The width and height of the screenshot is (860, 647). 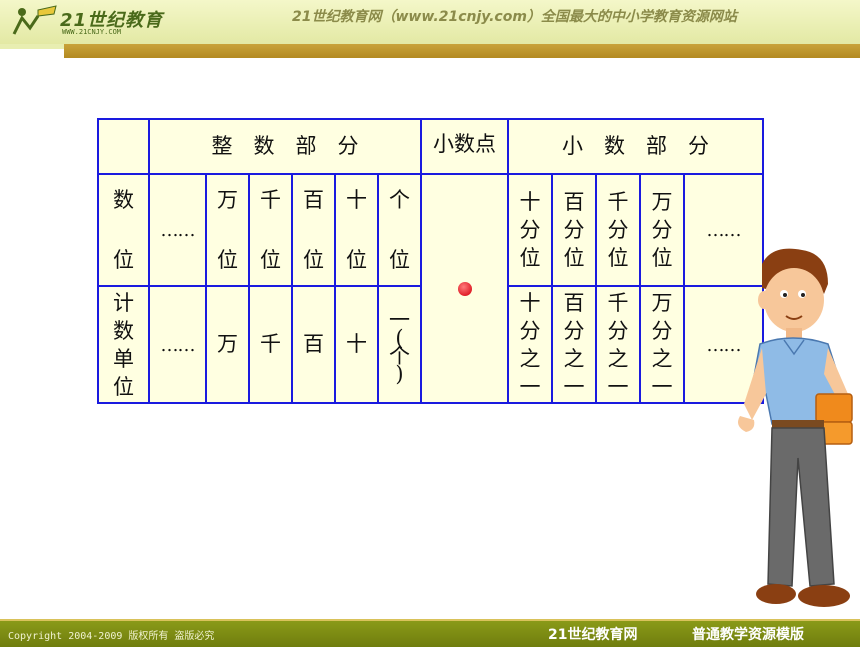 What do you see at coordinates (285, 146) in the screenshot?
I see `integer-part-header: 整 数 部 分` at bounding box center [285, 146].